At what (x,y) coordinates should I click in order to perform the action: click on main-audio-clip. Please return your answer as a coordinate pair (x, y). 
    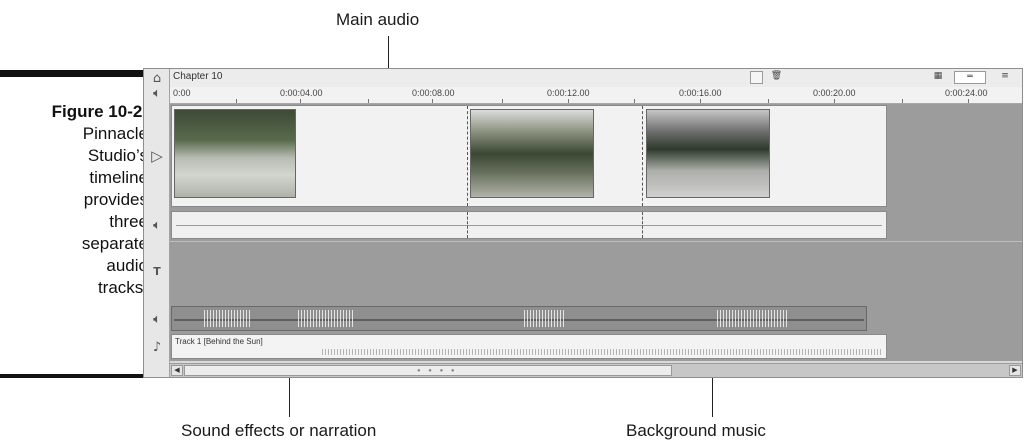
    Looking at the image, I should click on (529, 225).